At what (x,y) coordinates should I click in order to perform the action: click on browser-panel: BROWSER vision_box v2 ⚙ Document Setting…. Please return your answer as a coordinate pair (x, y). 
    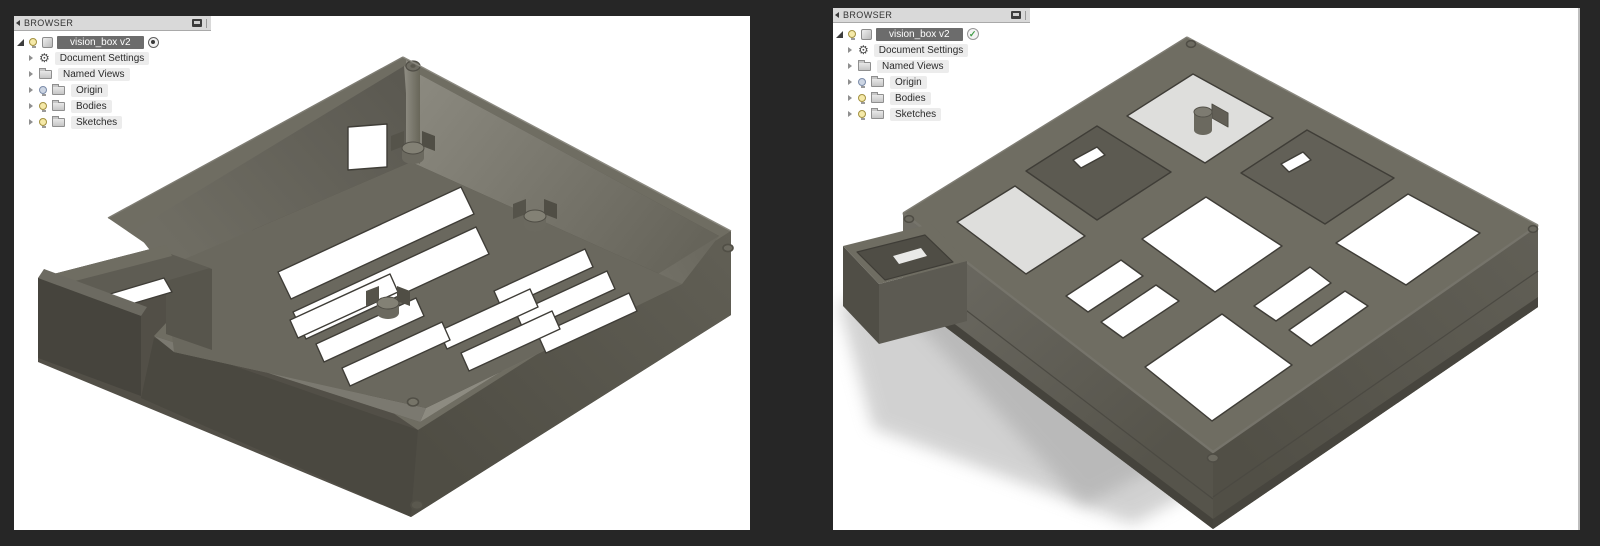
    Looking at the image, I should click on (112, 73).